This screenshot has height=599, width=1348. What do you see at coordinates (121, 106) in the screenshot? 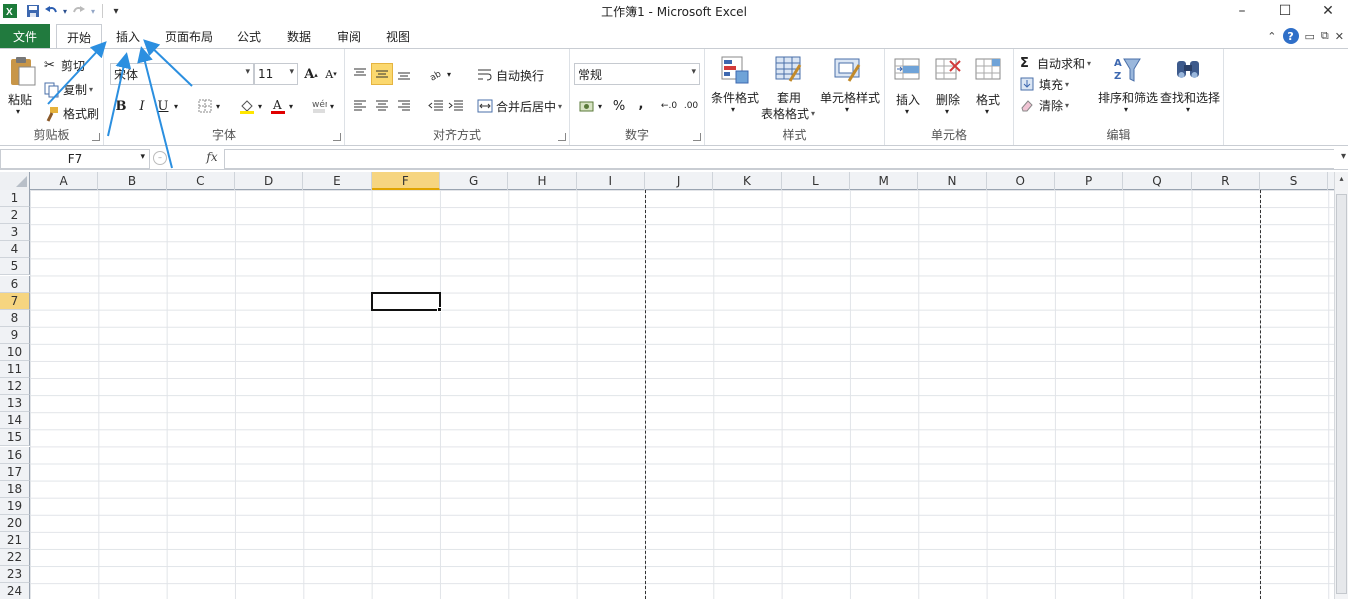
I see `bold-button: B` at bounding box center [121, 106].